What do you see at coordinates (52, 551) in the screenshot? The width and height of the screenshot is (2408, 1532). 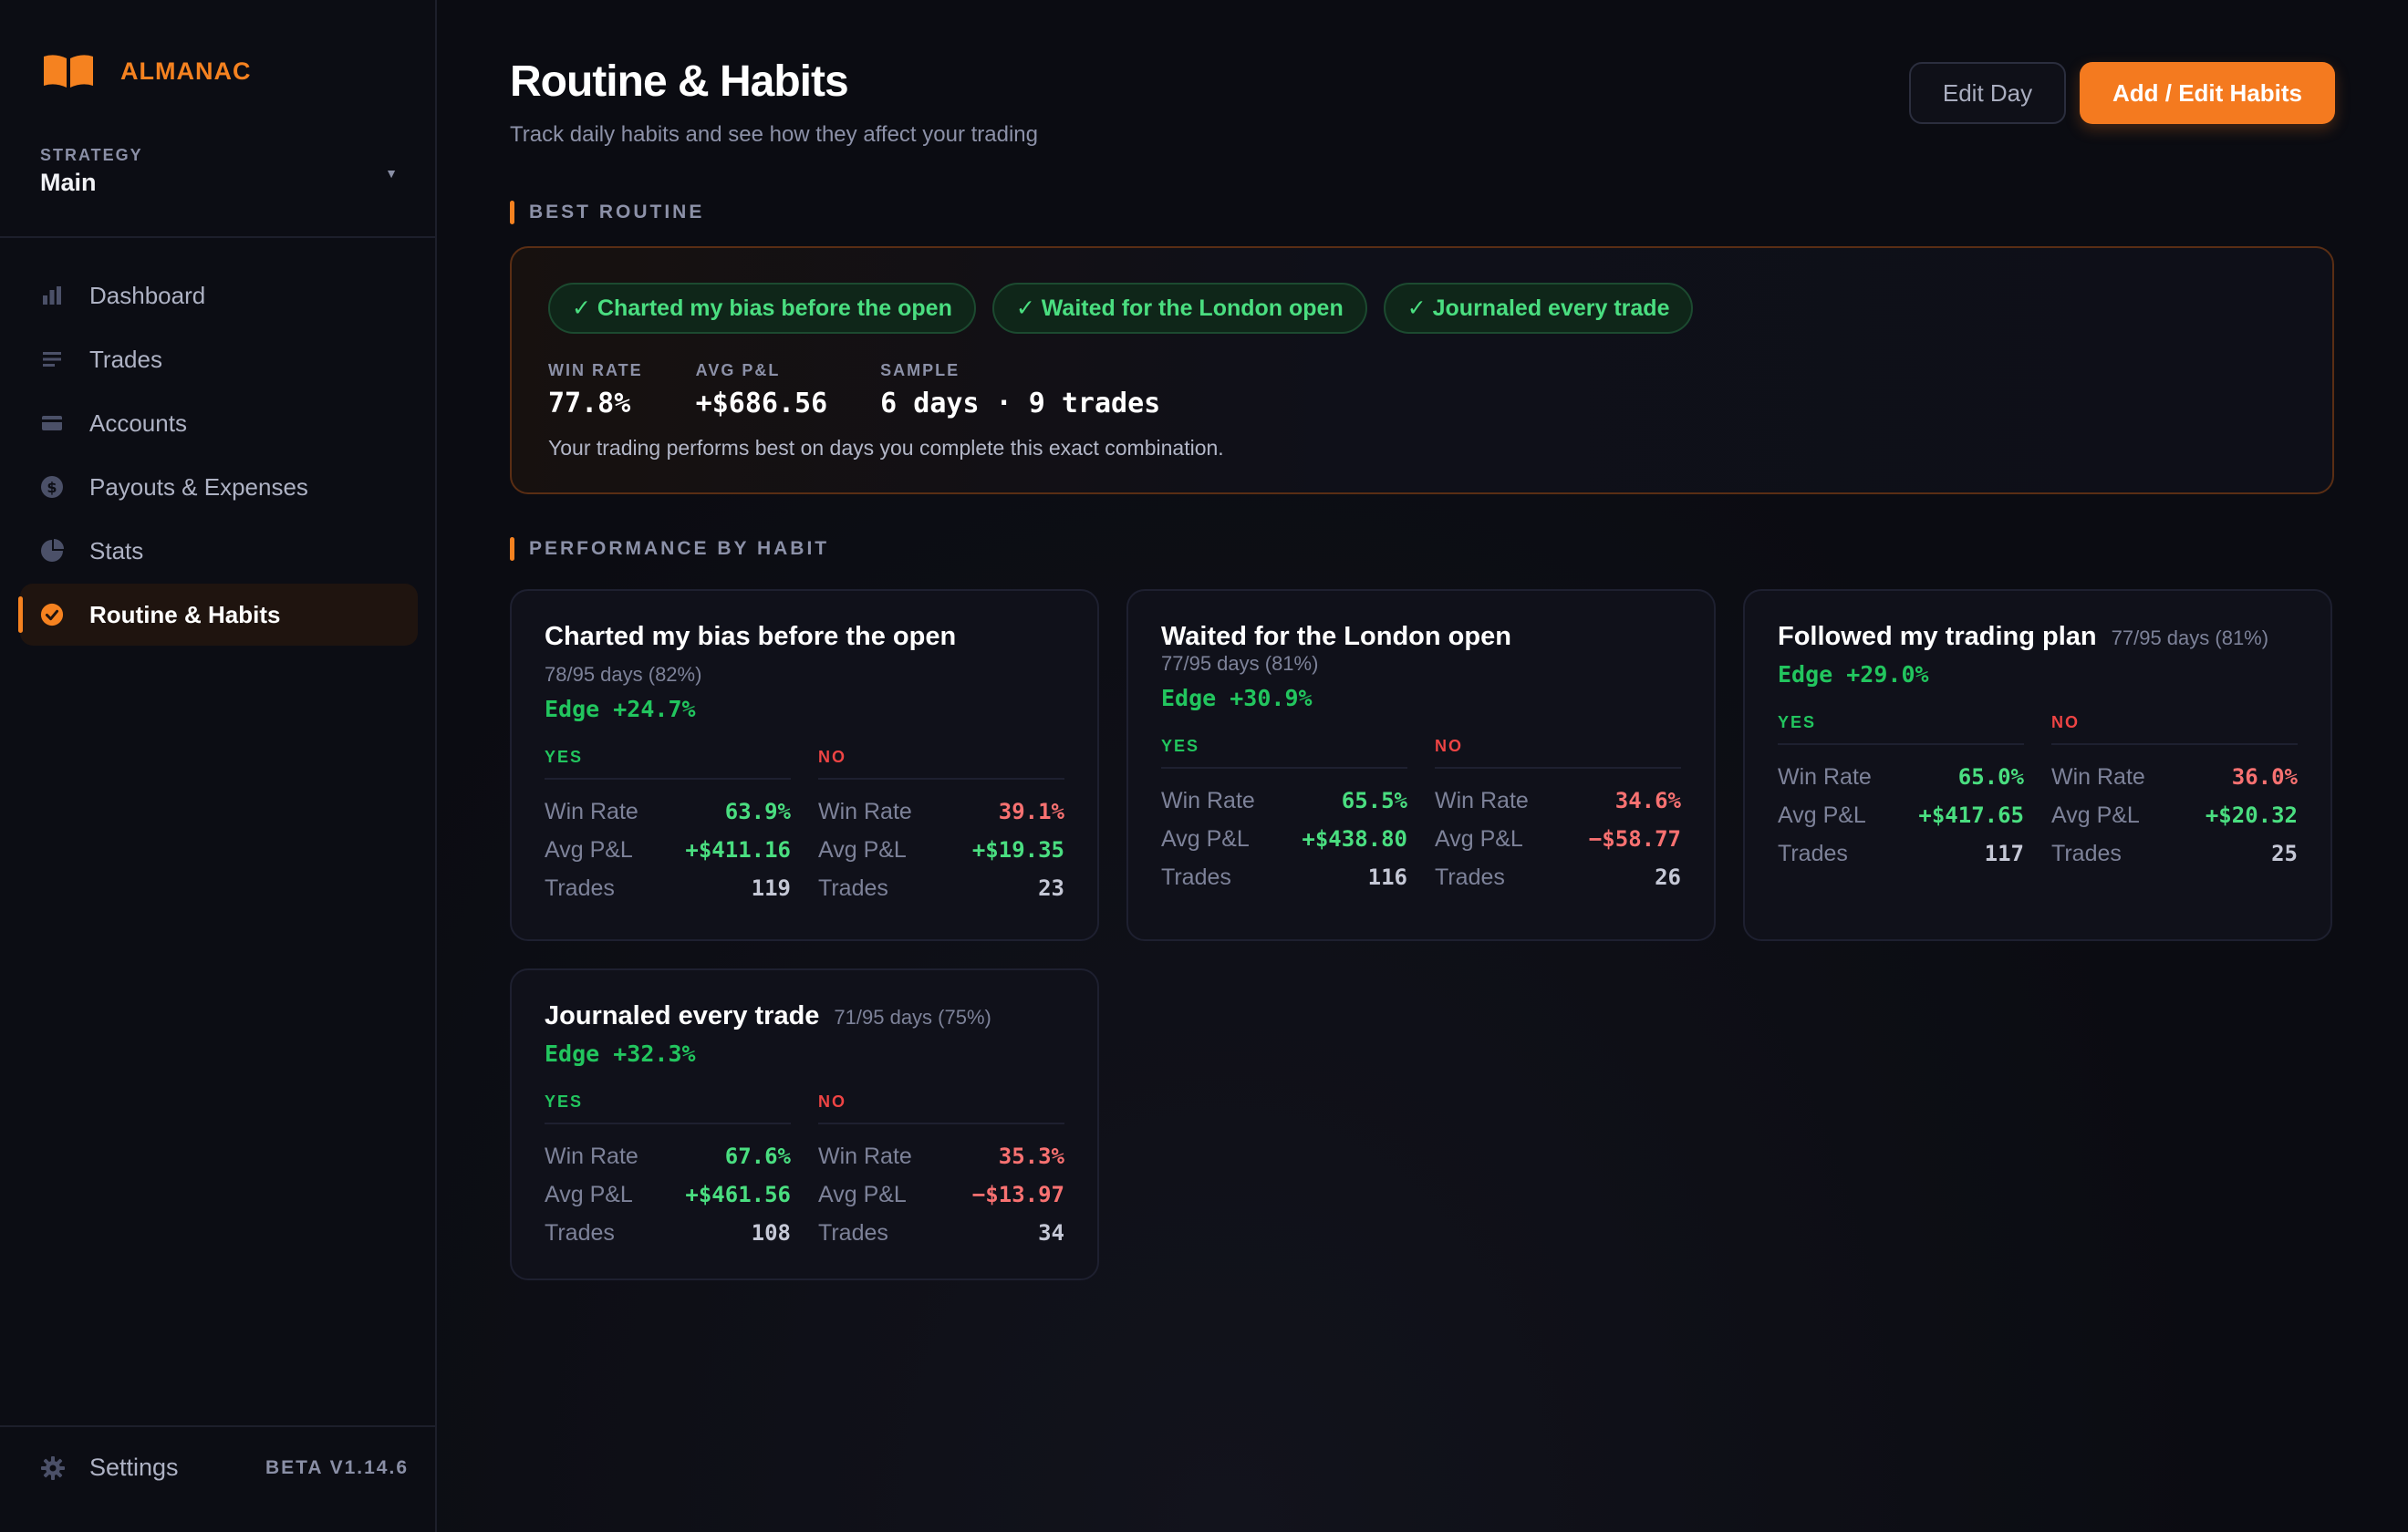 I see `pie-chart-icon` at bounding box center [52, 551].